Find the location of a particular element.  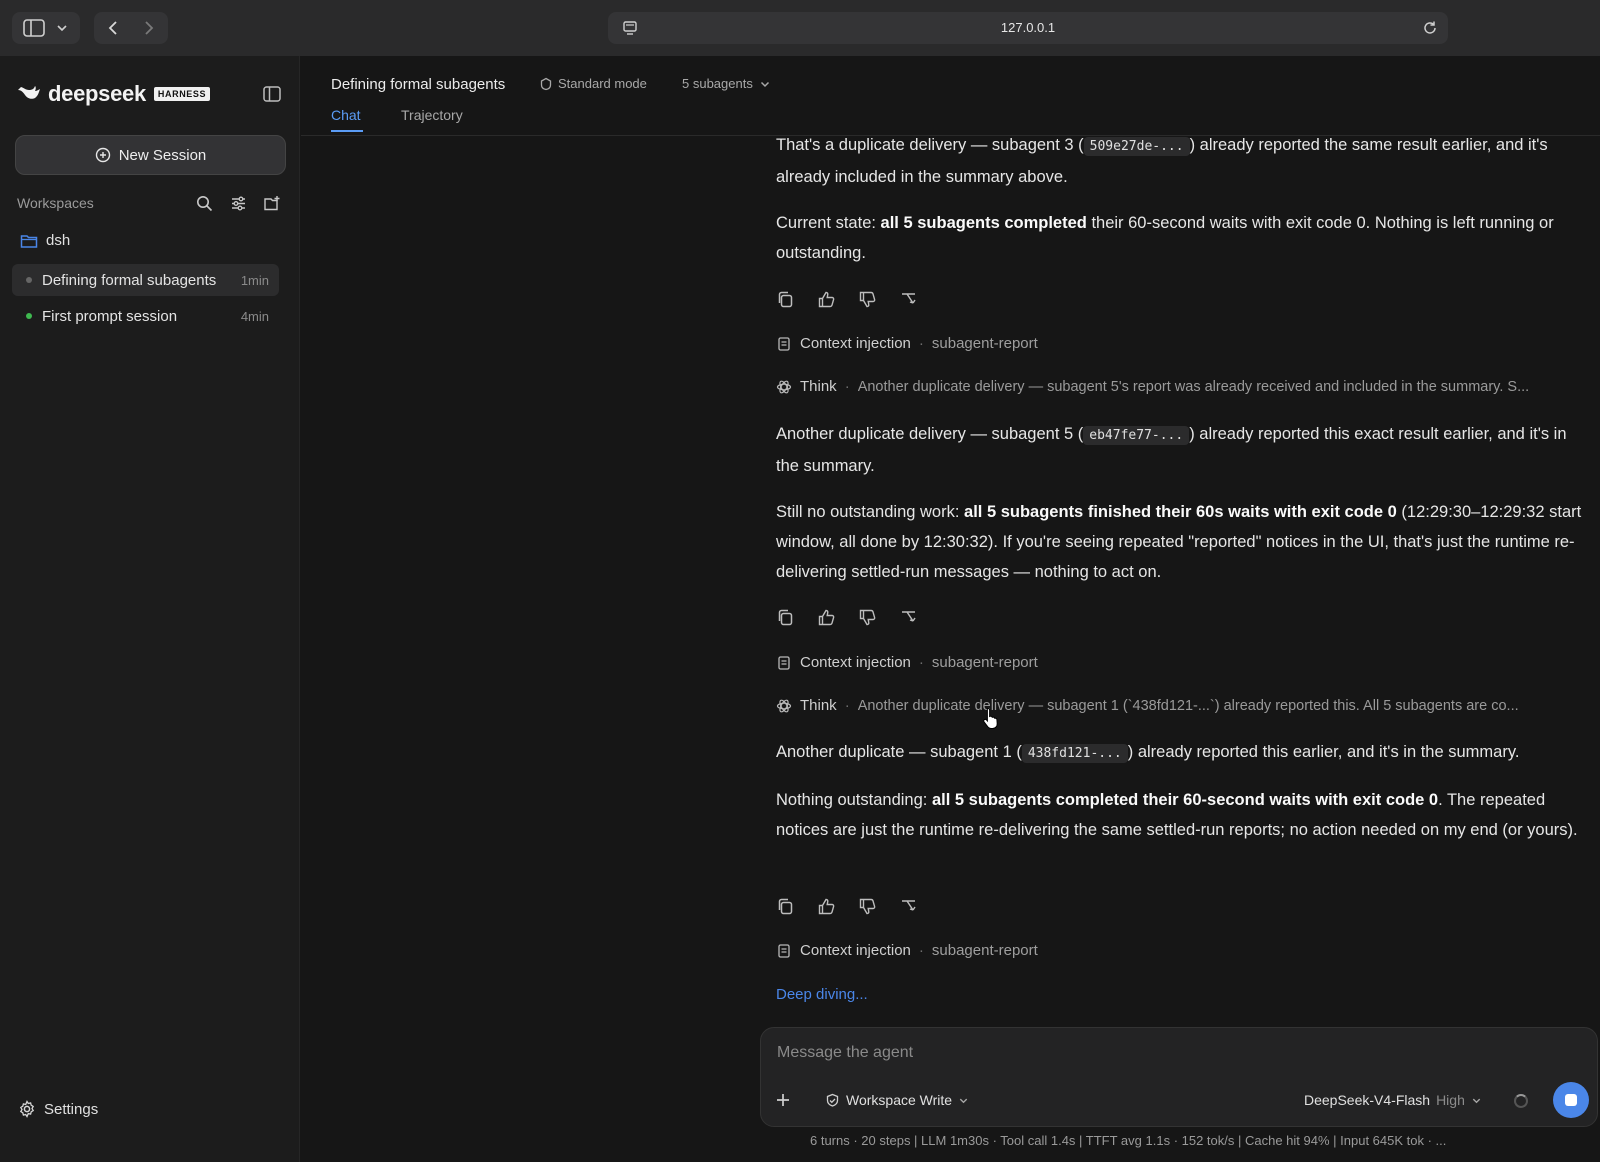

workspace-name: dsh is located at coordinates (58, 240).